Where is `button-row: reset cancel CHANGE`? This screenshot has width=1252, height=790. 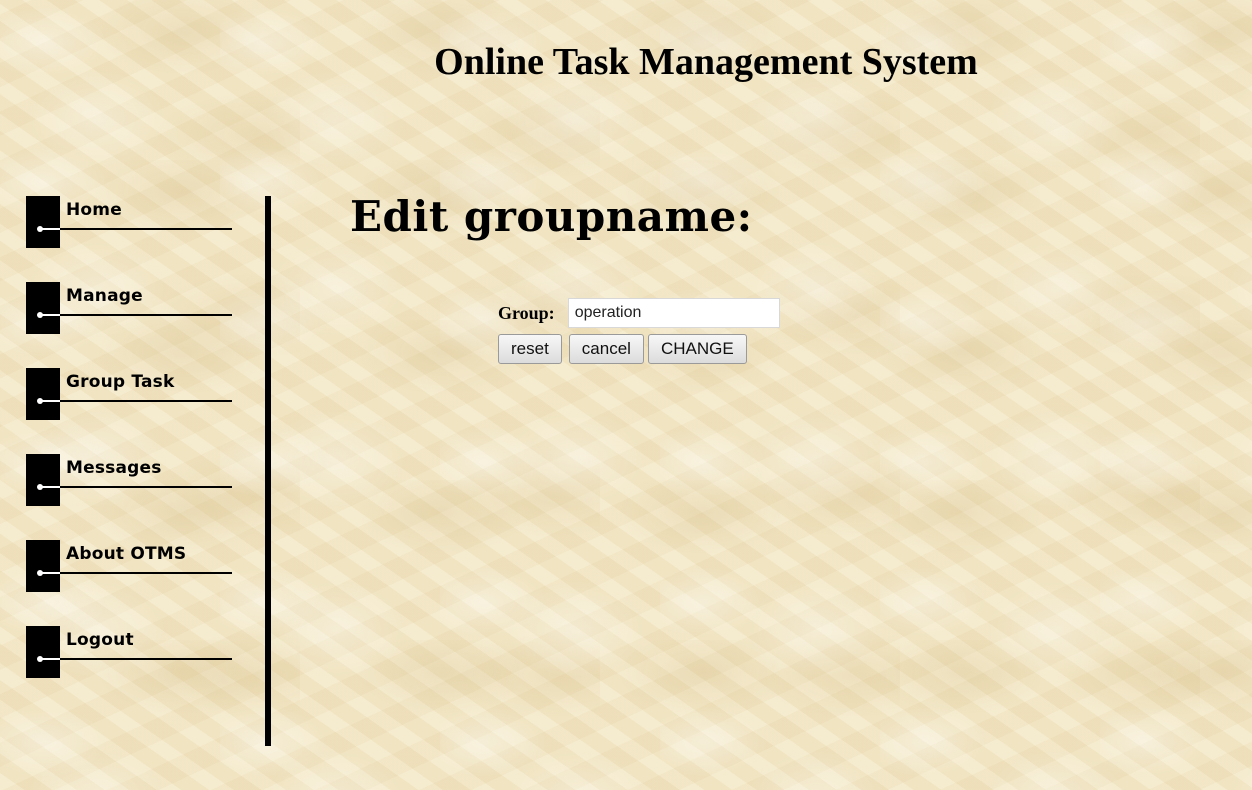 button-row: reset cancel CHANGE is located at coordinates (639, 349).